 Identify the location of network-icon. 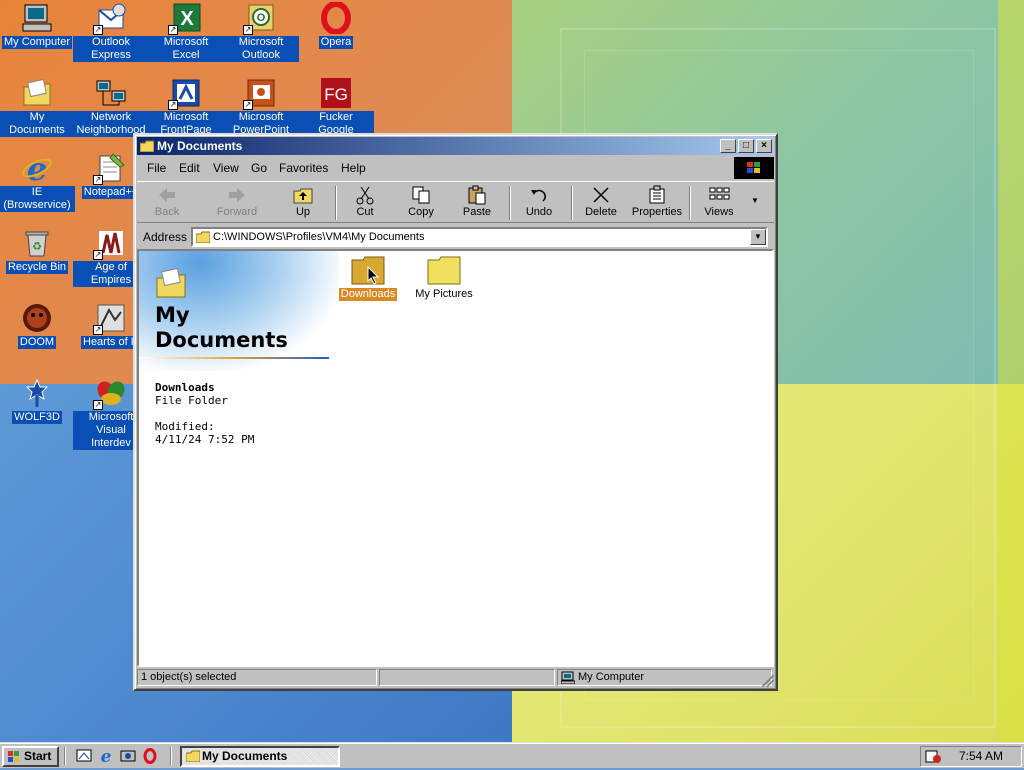
(111, 93).